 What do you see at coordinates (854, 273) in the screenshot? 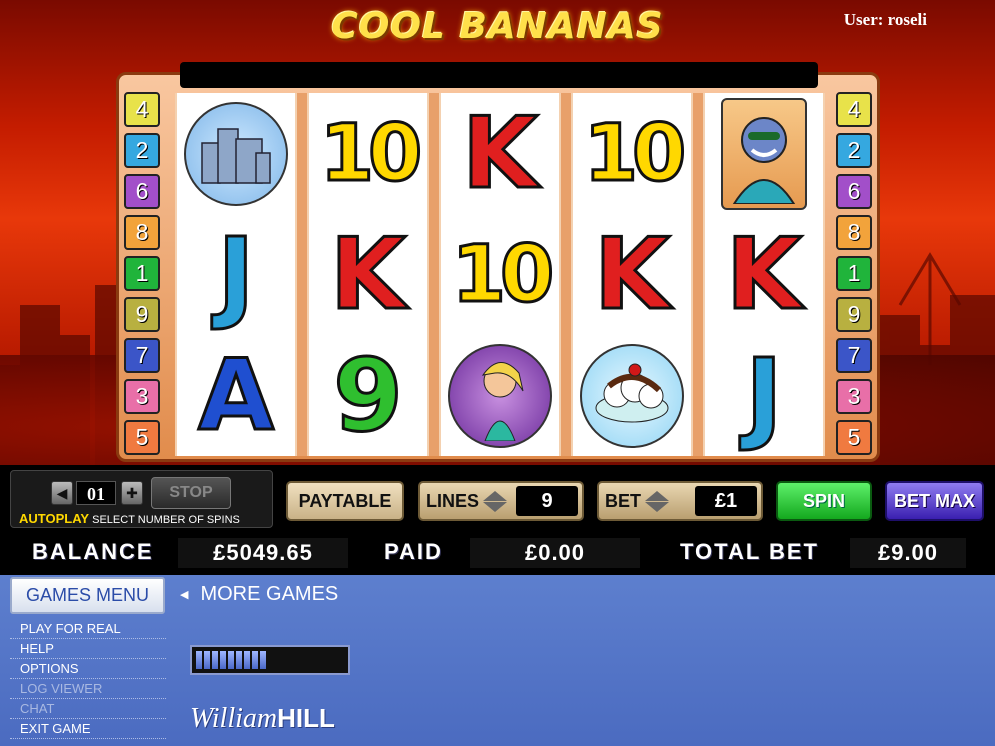
I see `payline-badge-right: 1` at bounding box center [854, 273].